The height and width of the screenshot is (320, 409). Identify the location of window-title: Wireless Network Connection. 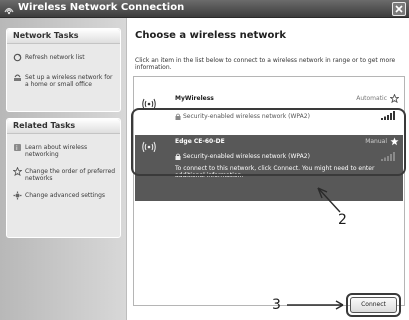
(101, 7).